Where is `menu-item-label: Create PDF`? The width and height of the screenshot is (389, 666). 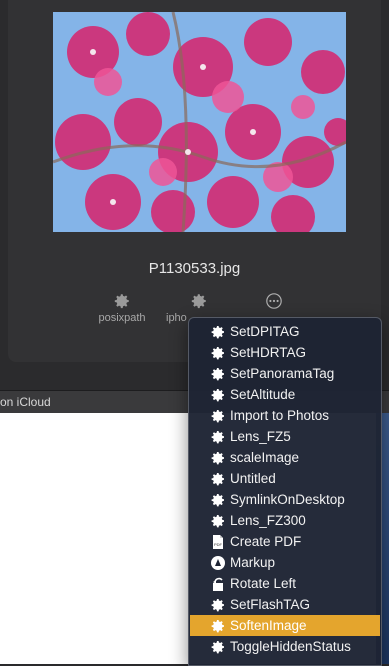
menu-item-label: Create PDF is located at coordinates (266, 541).